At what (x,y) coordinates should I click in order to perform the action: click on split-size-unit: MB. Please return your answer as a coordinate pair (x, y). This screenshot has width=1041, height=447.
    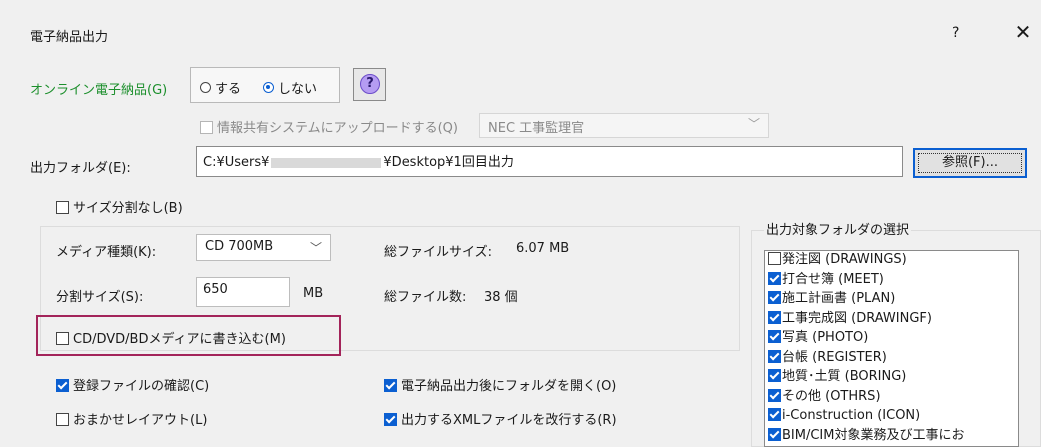
    Looking at the image, I should click on (313, 293).